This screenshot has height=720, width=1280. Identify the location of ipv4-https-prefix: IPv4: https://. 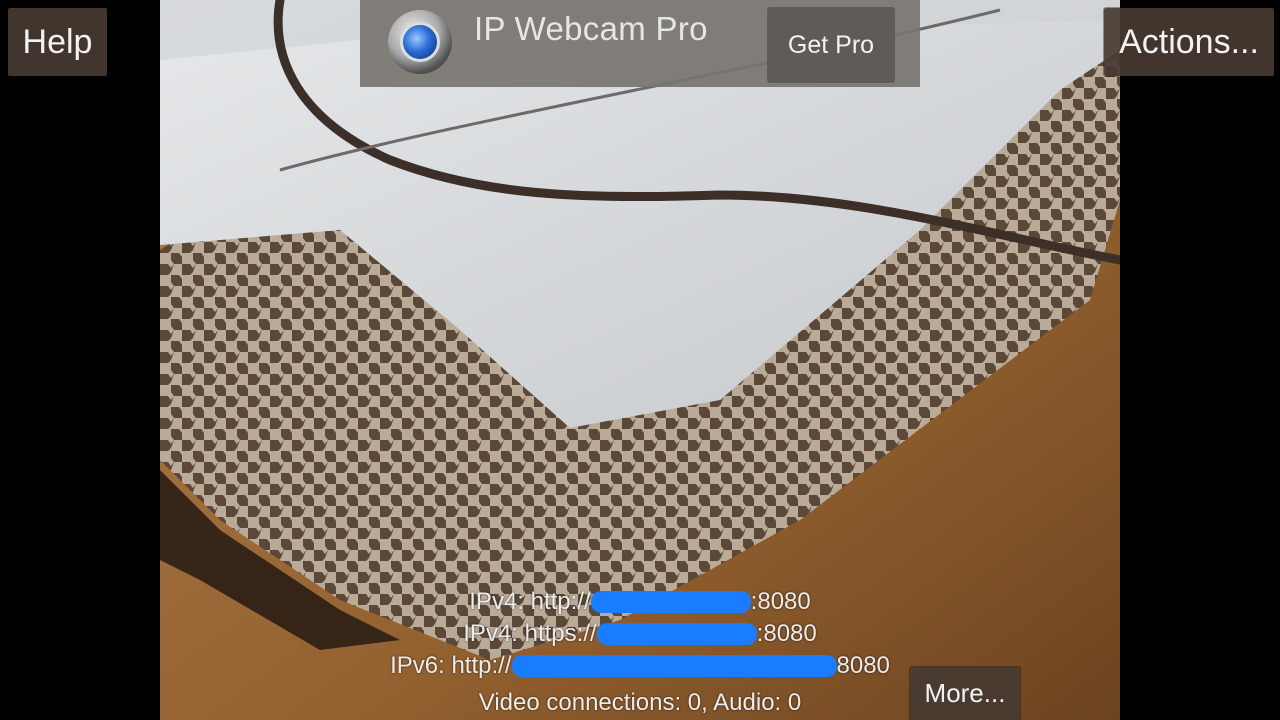
(530, 633).